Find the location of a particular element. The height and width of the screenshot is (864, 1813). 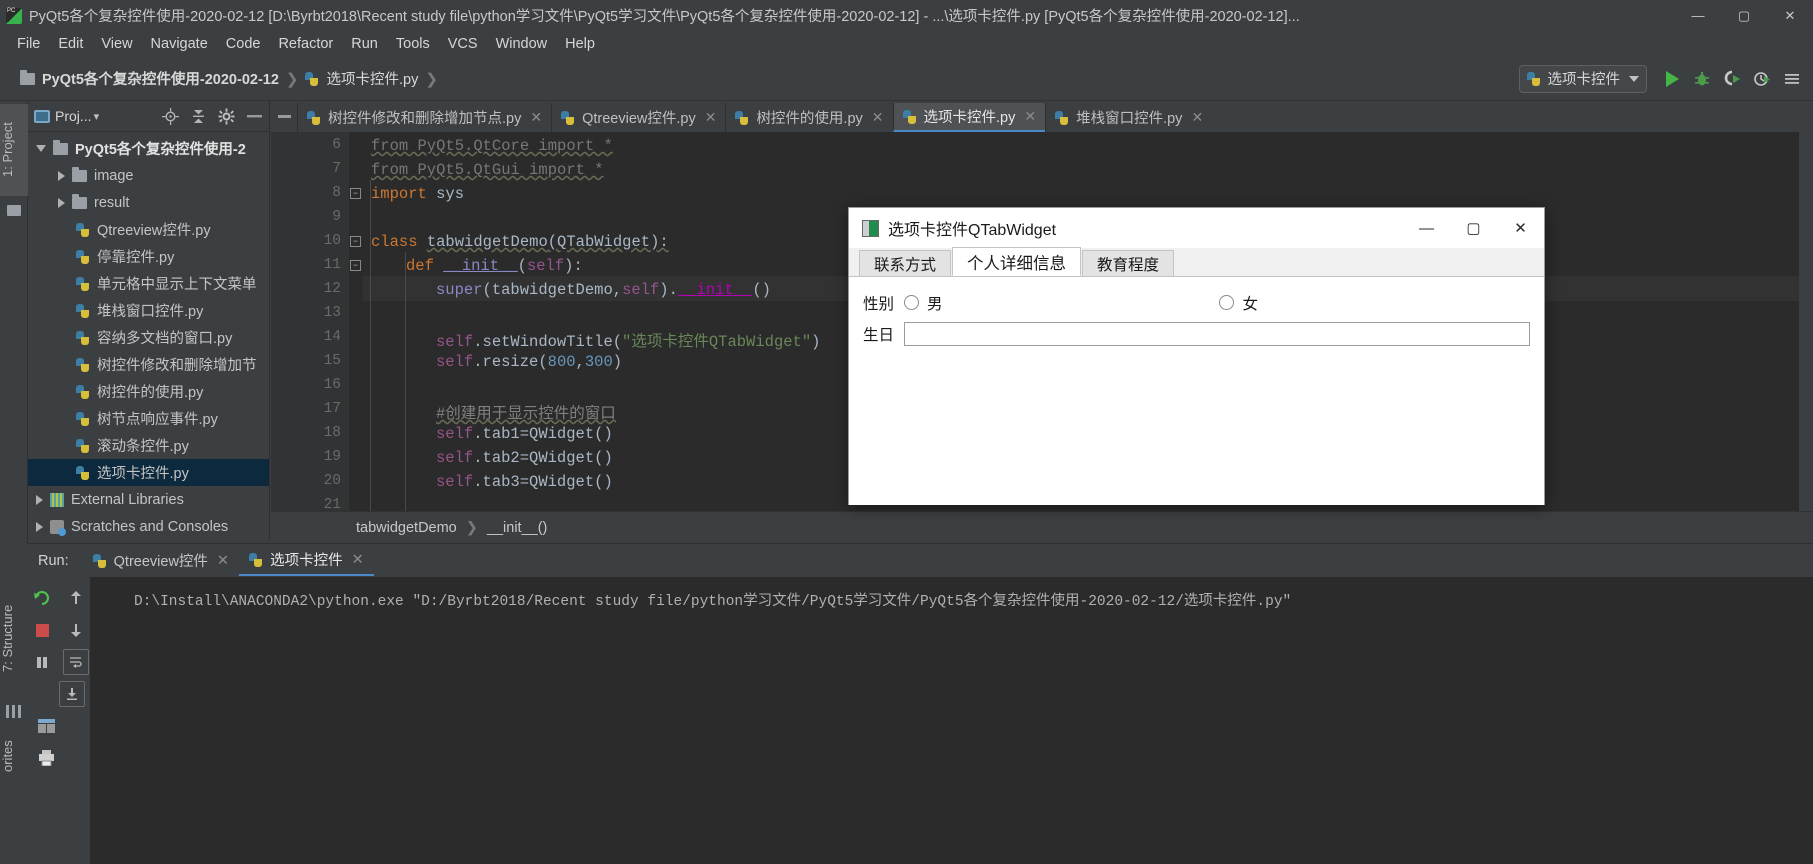

locate-icon is located at coordinates (170, 116).